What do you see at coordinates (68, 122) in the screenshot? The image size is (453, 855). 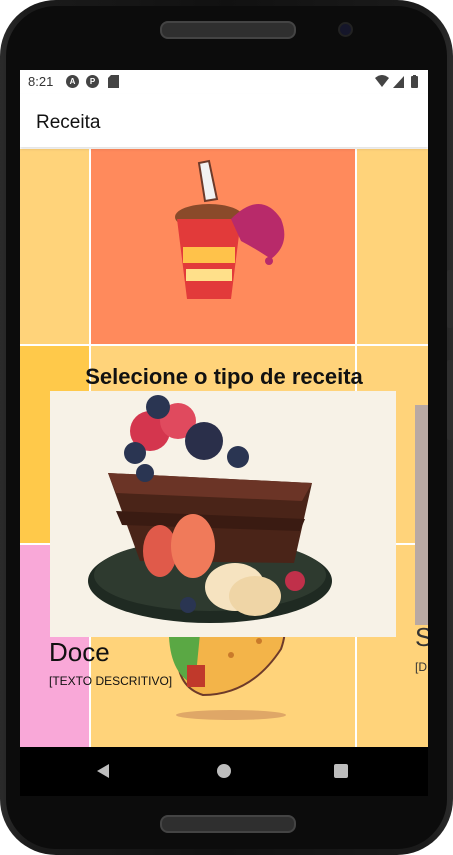 I see `app-title: Receita` at bounding box center [68, 122].